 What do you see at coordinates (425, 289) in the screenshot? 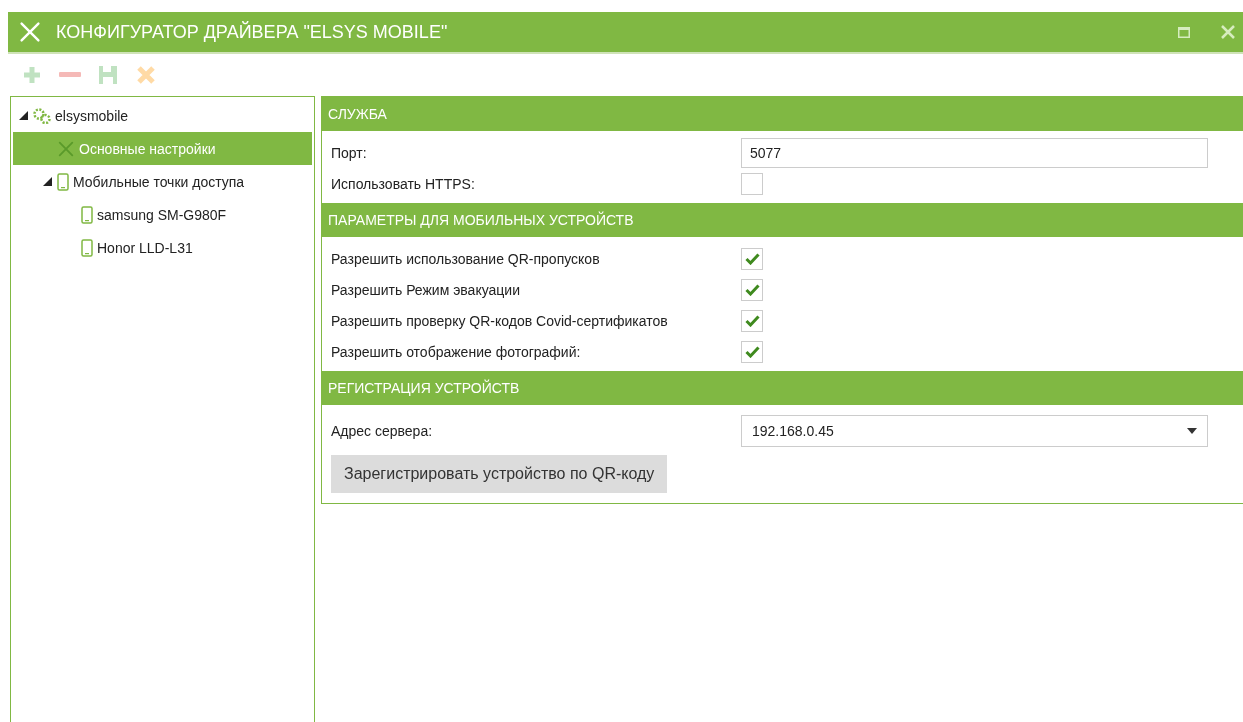
I see `field-label: Разрешить Режим эвакуации` at bounding box center [425, 289].